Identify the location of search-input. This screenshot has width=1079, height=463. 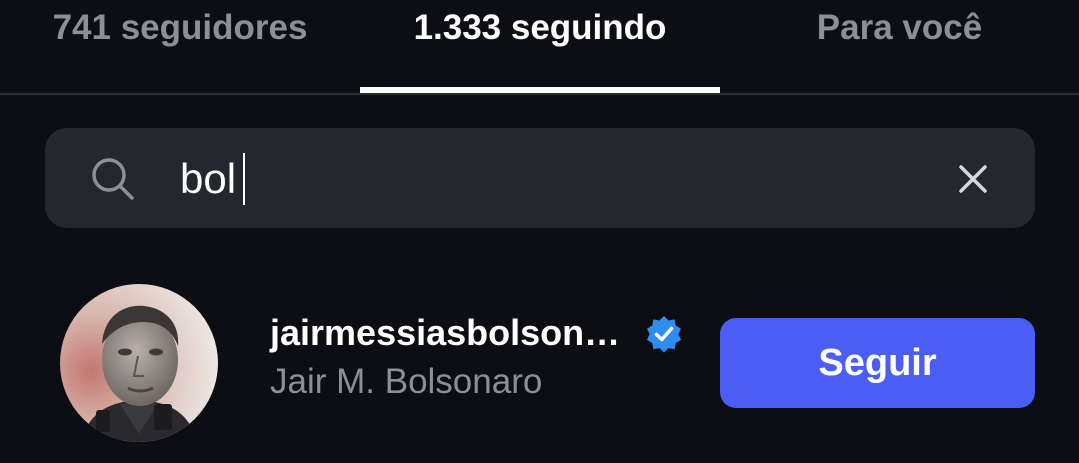
(540, 179).